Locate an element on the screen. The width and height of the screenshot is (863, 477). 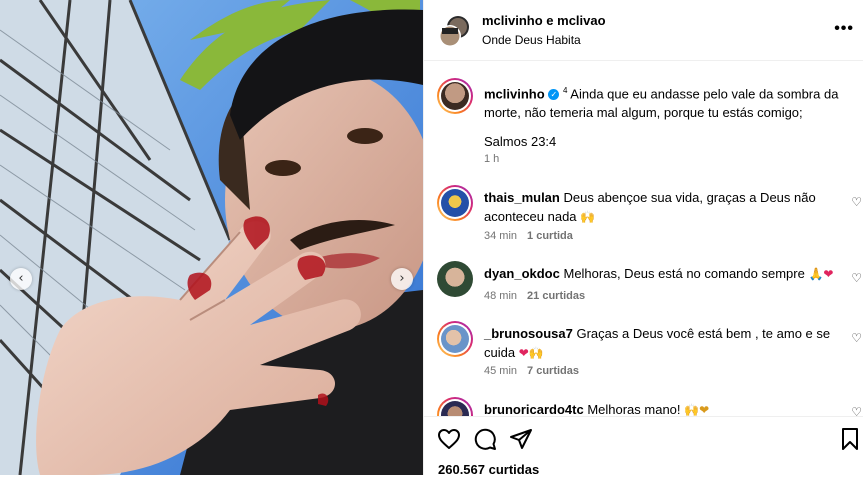
comment-likes: 7 curtidas is located at coordinates (553, 371).